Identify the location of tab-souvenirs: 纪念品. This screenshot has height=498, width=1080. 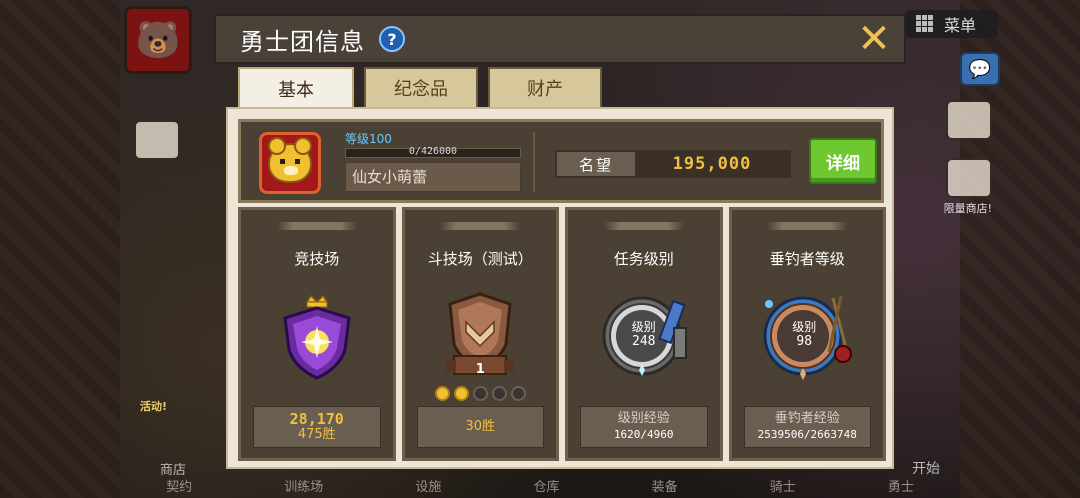
(421, 88).